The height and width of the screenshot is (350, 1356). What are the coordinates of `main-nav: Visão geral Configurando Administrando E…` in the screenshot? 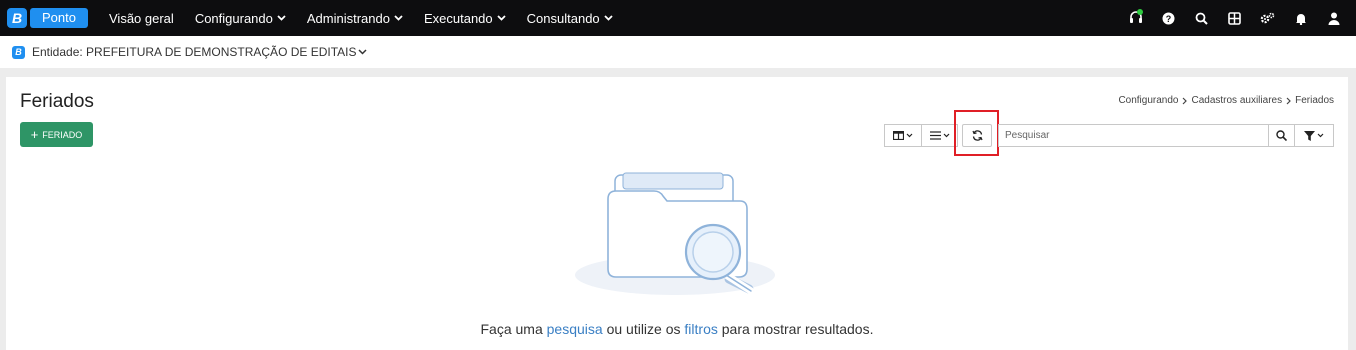 It's located at (371, 18).